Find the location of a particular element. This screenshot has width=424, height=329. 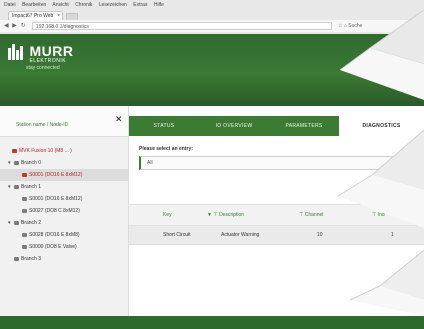

close-icon: ✕ is located at coordinates (119, 119).